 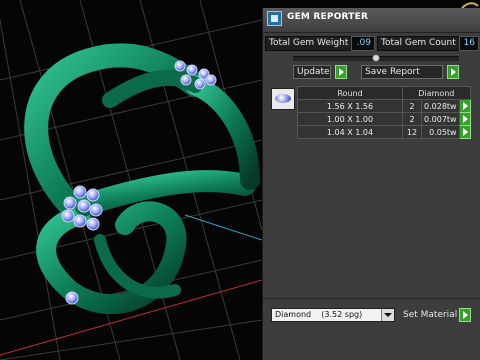 I want to click on gem-size: 1.04 X 1.04, so click(x=350, y=132).